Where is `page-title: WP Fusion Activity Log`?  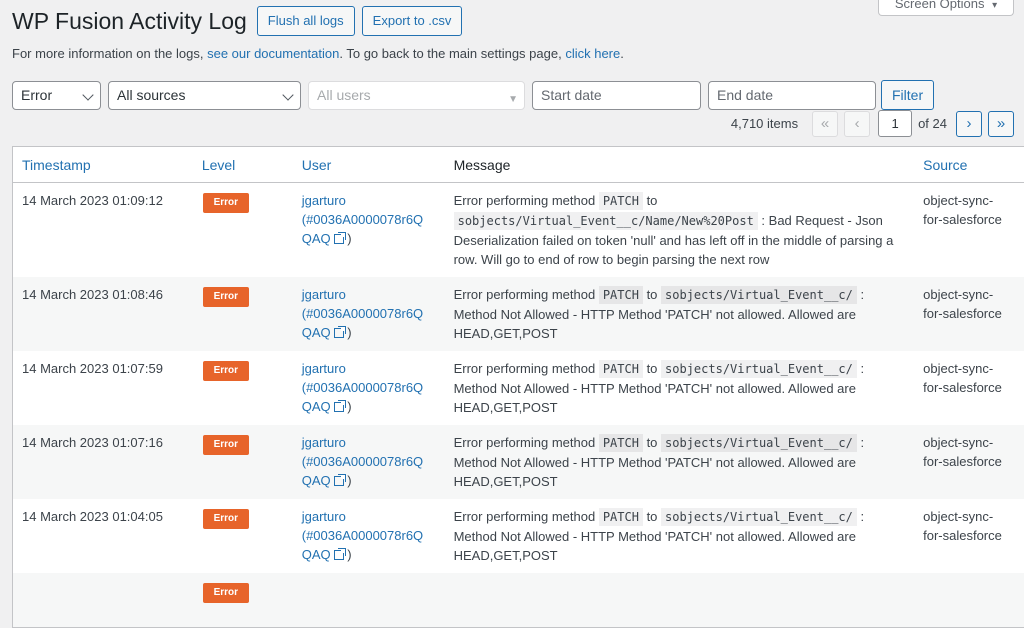 page-title: WP Fusion Activity Log is located at coordinates (129, 21).